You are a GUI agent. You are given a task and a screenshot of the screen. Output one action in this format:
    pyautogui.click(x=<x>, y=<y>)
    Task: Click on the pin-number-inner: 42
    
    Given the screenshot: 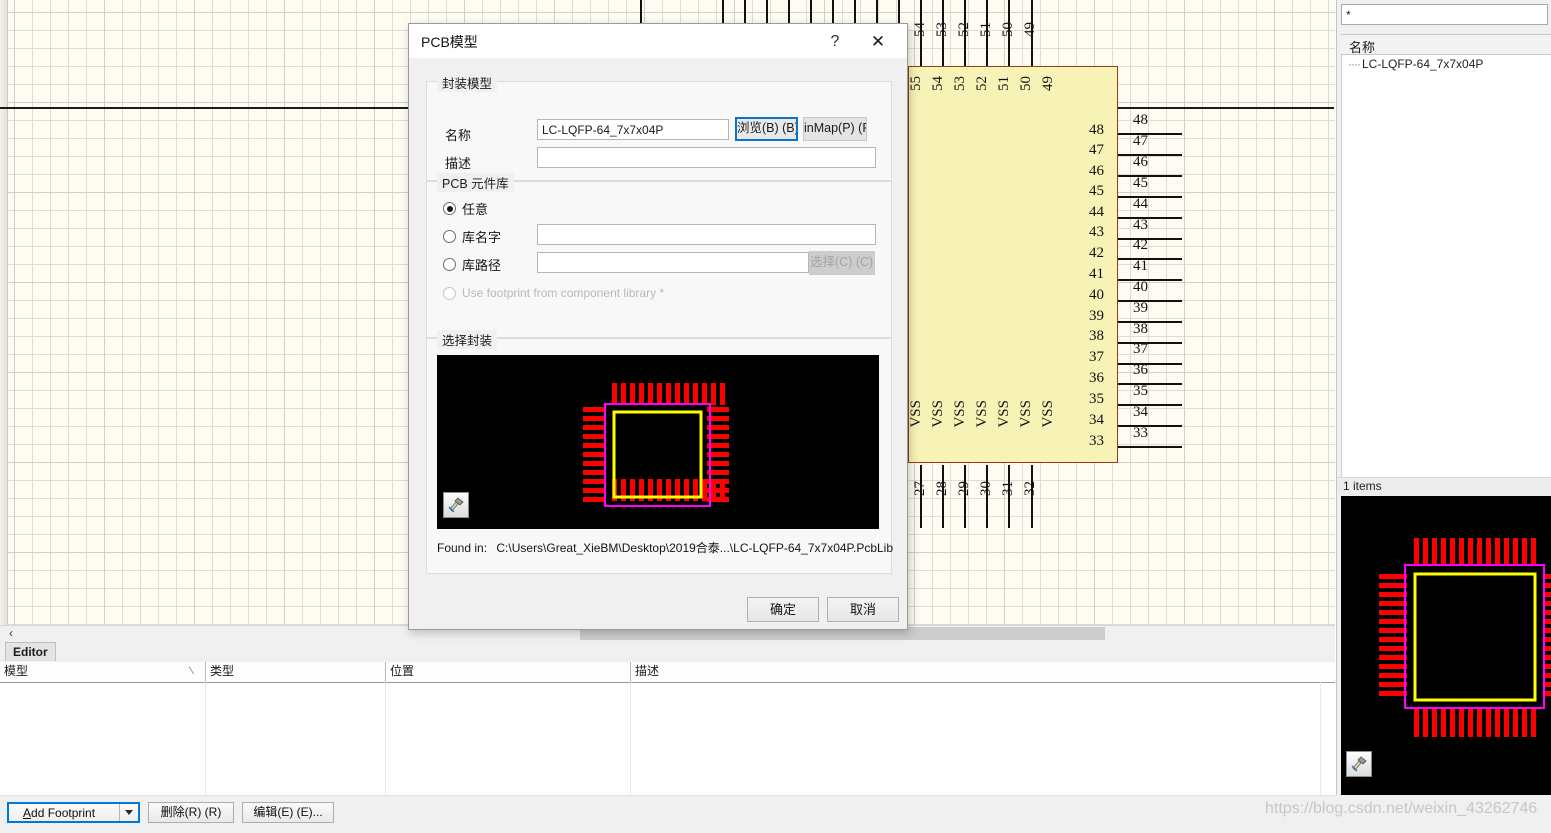 What is the action you would take?
    pyautogui.click(x=1096, y=253)
    